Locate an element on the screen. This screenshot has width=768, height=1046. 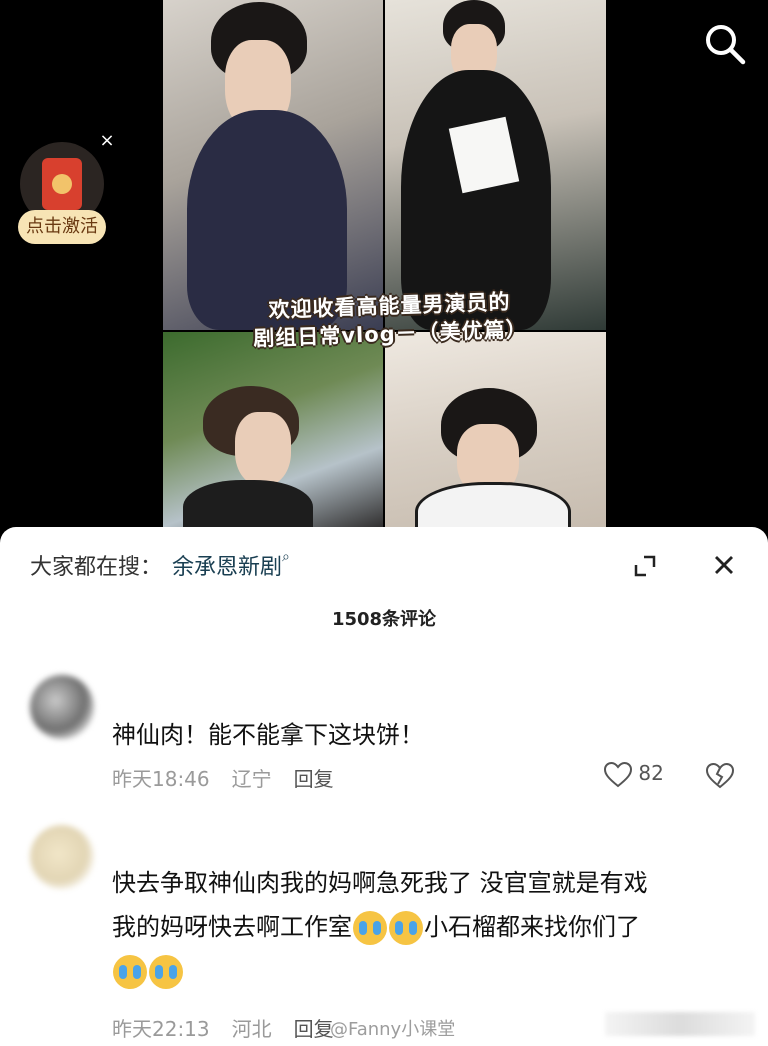
comment-location: 河北 is located at coordinates (251, 1029).